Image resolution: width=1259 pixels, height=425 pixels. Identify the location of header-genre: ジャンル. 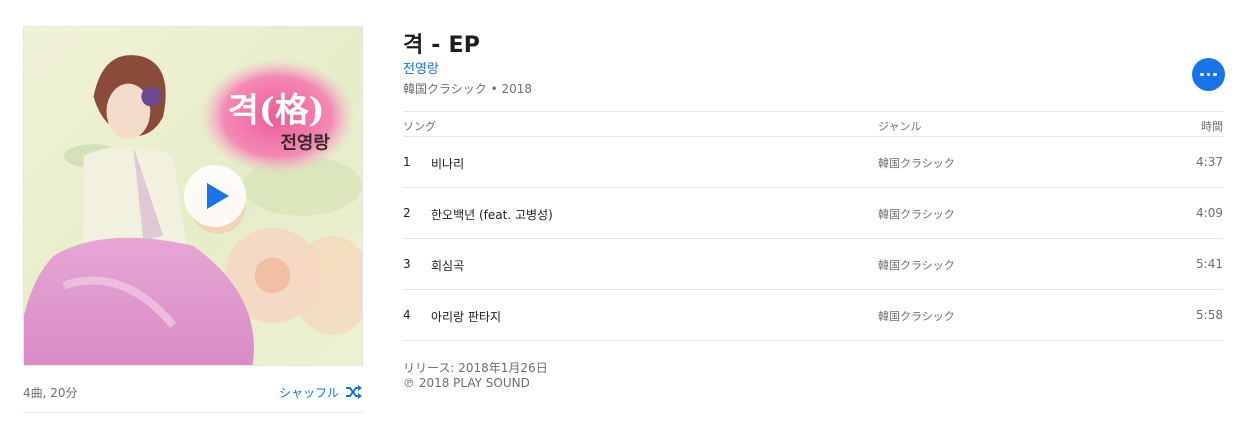
(899, 126).